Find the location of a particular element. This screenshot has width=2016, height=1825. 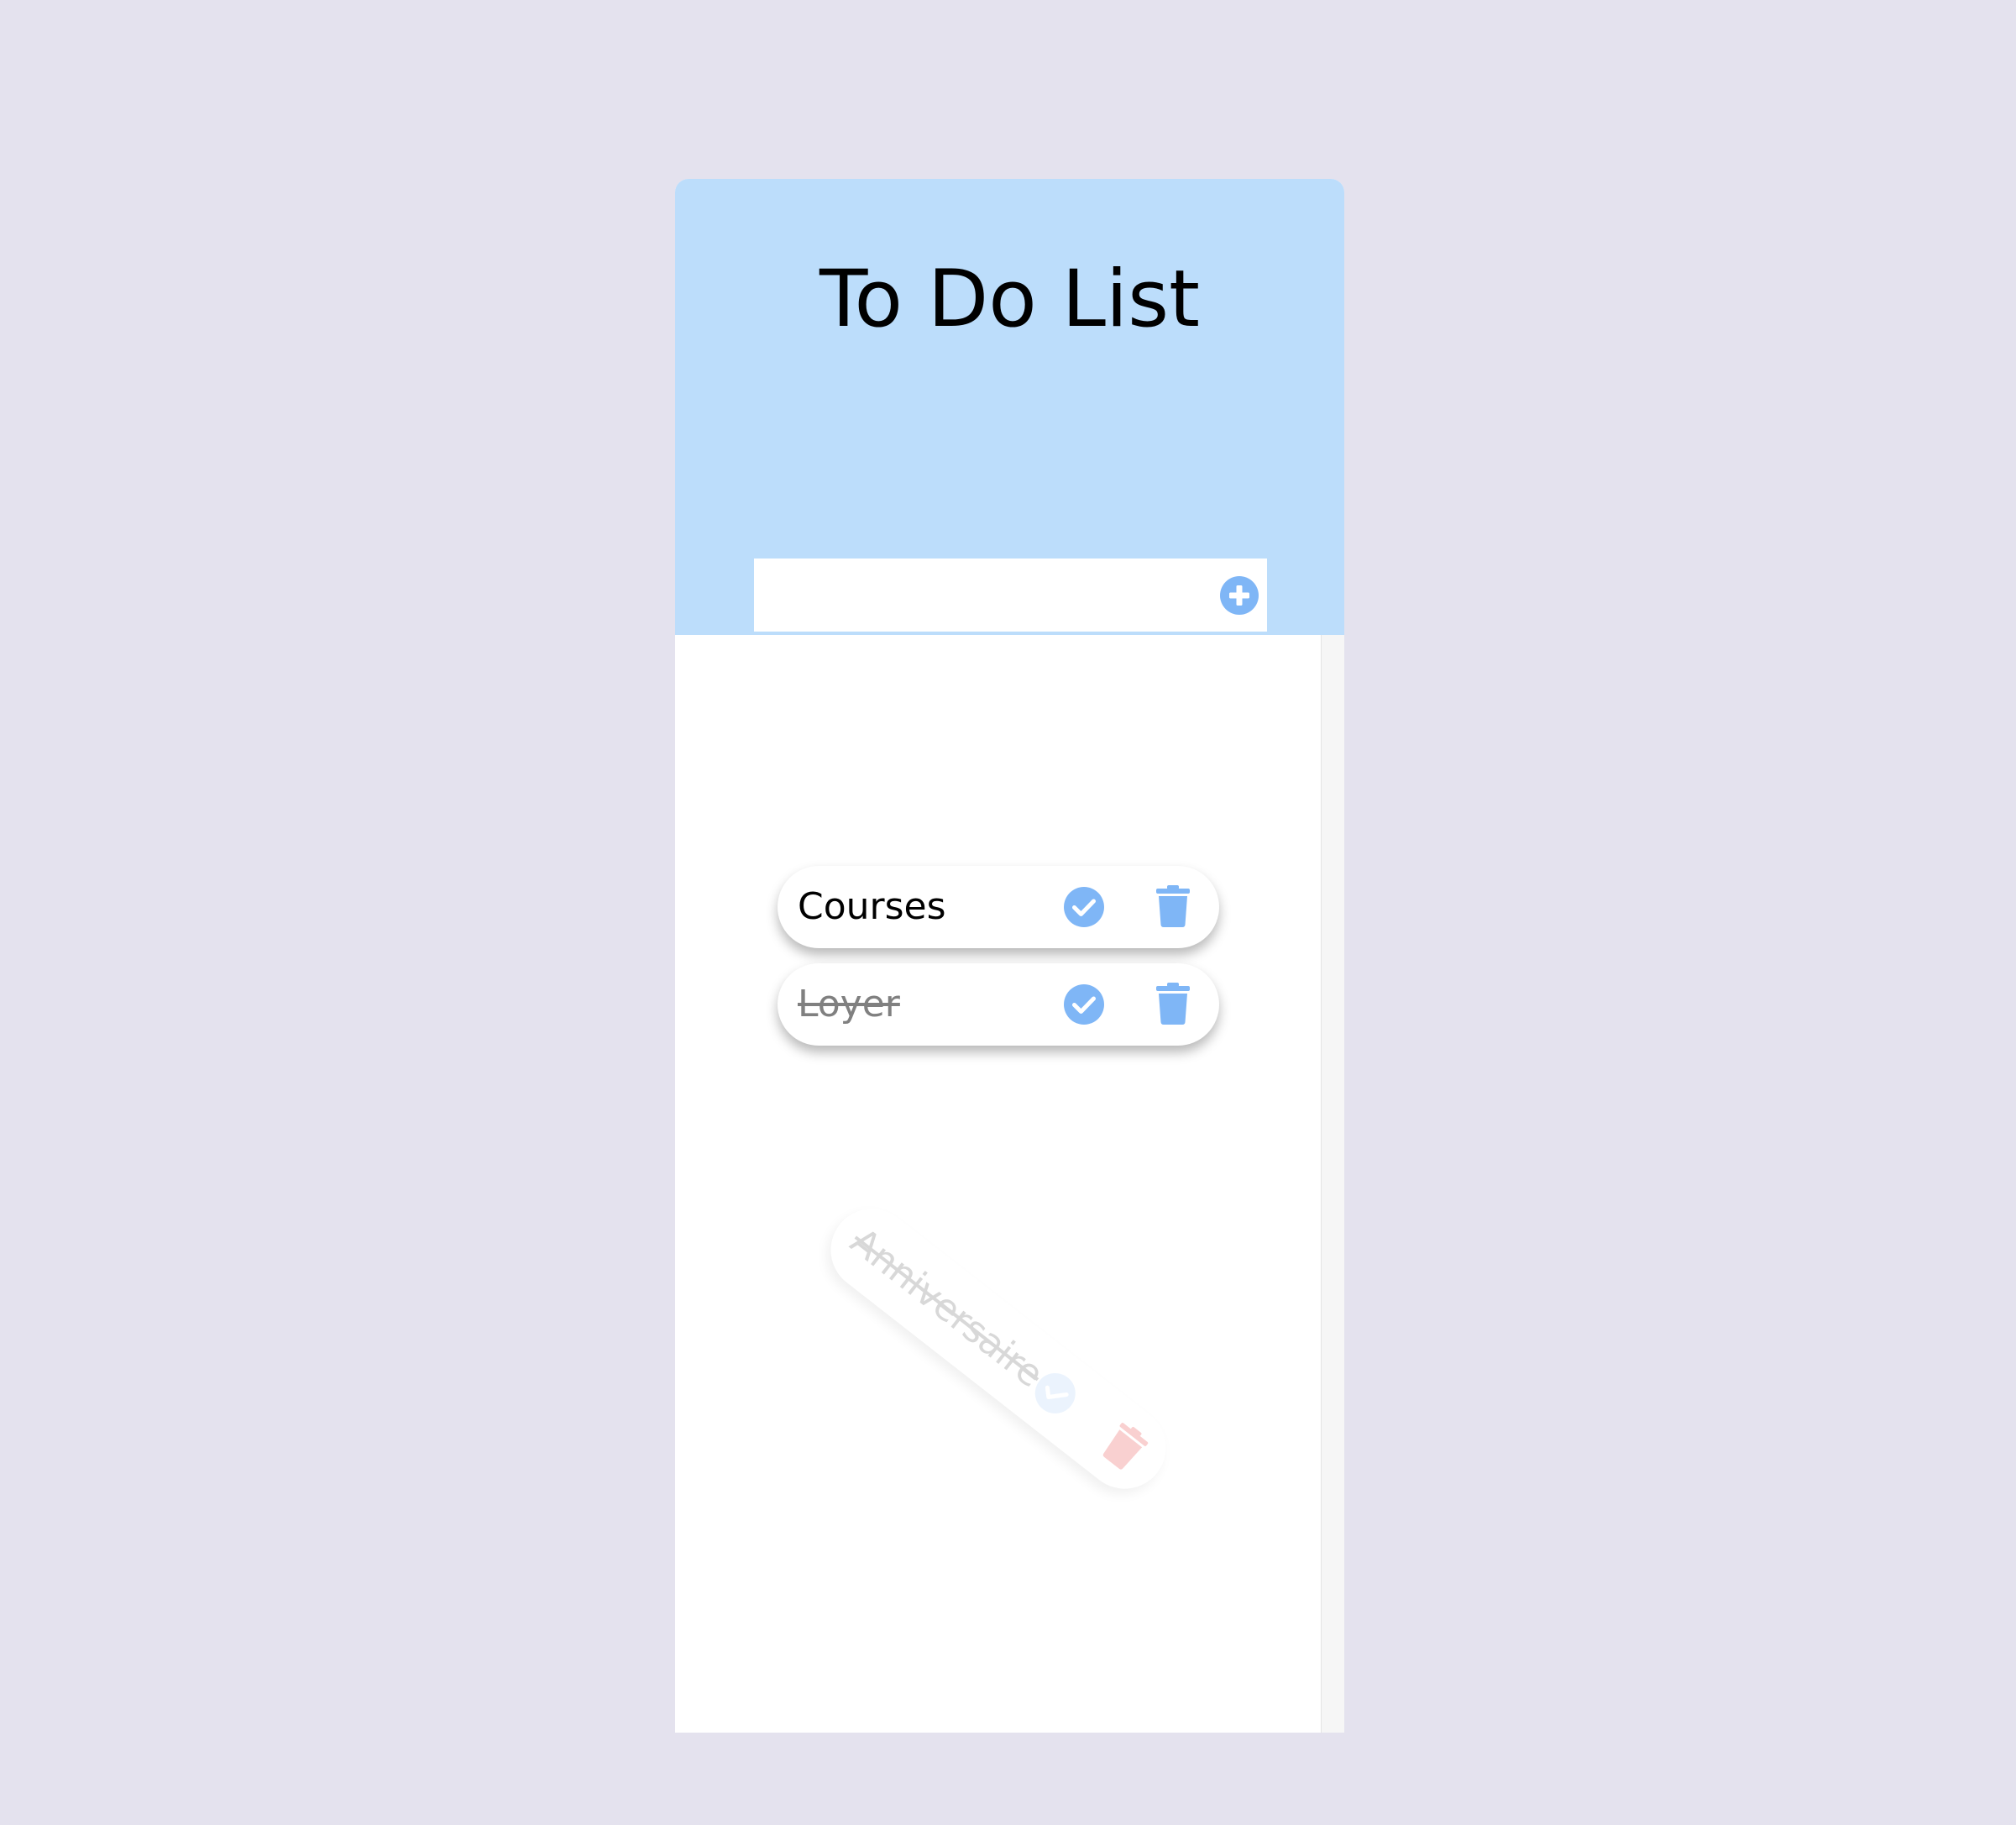

task-label: Anniversaire is located at coordinates (947, 1308).